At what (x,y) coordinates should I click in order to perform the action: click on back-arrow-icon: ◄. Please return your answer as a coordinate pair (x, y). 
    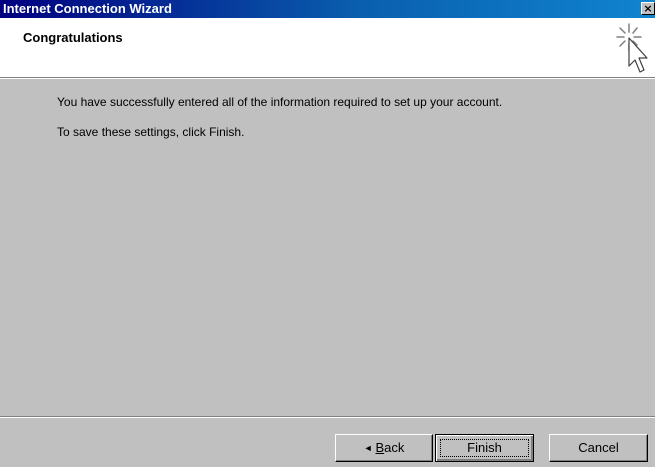
    Looking at the image, I should click on (368, 448).